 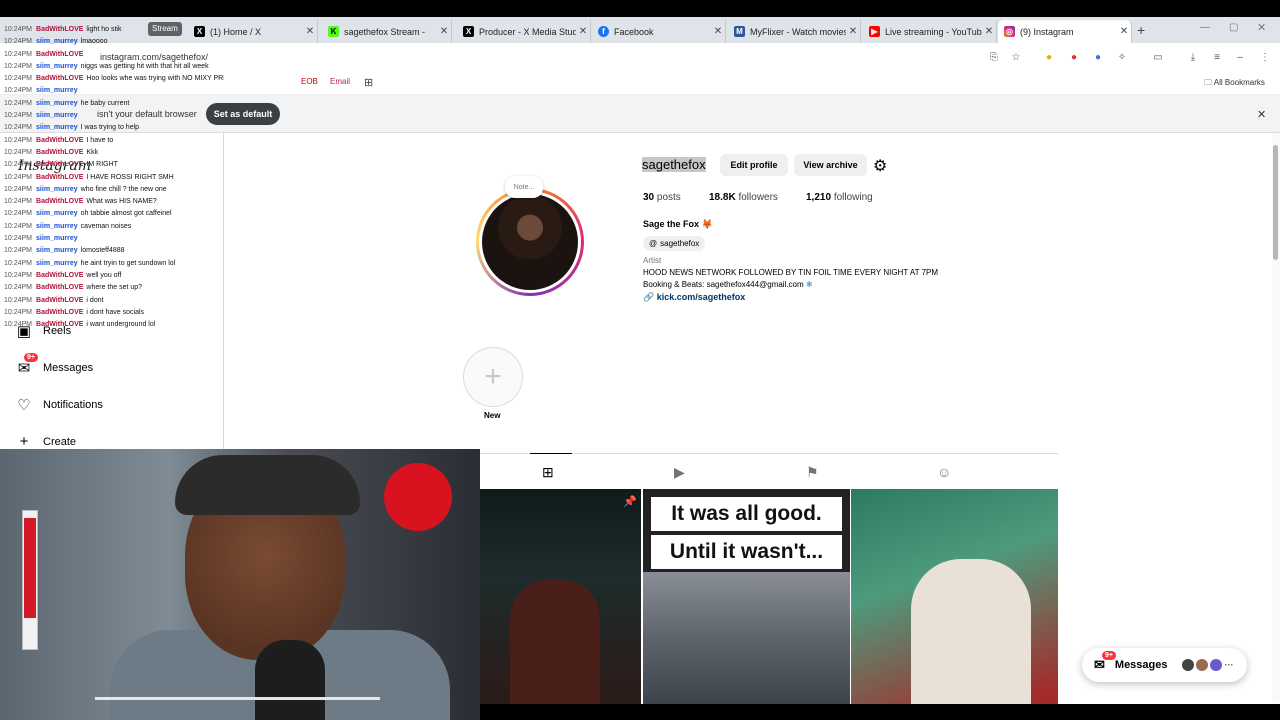 I want to click on reels-tab-icon: ▶, so click(x=679, y=472).